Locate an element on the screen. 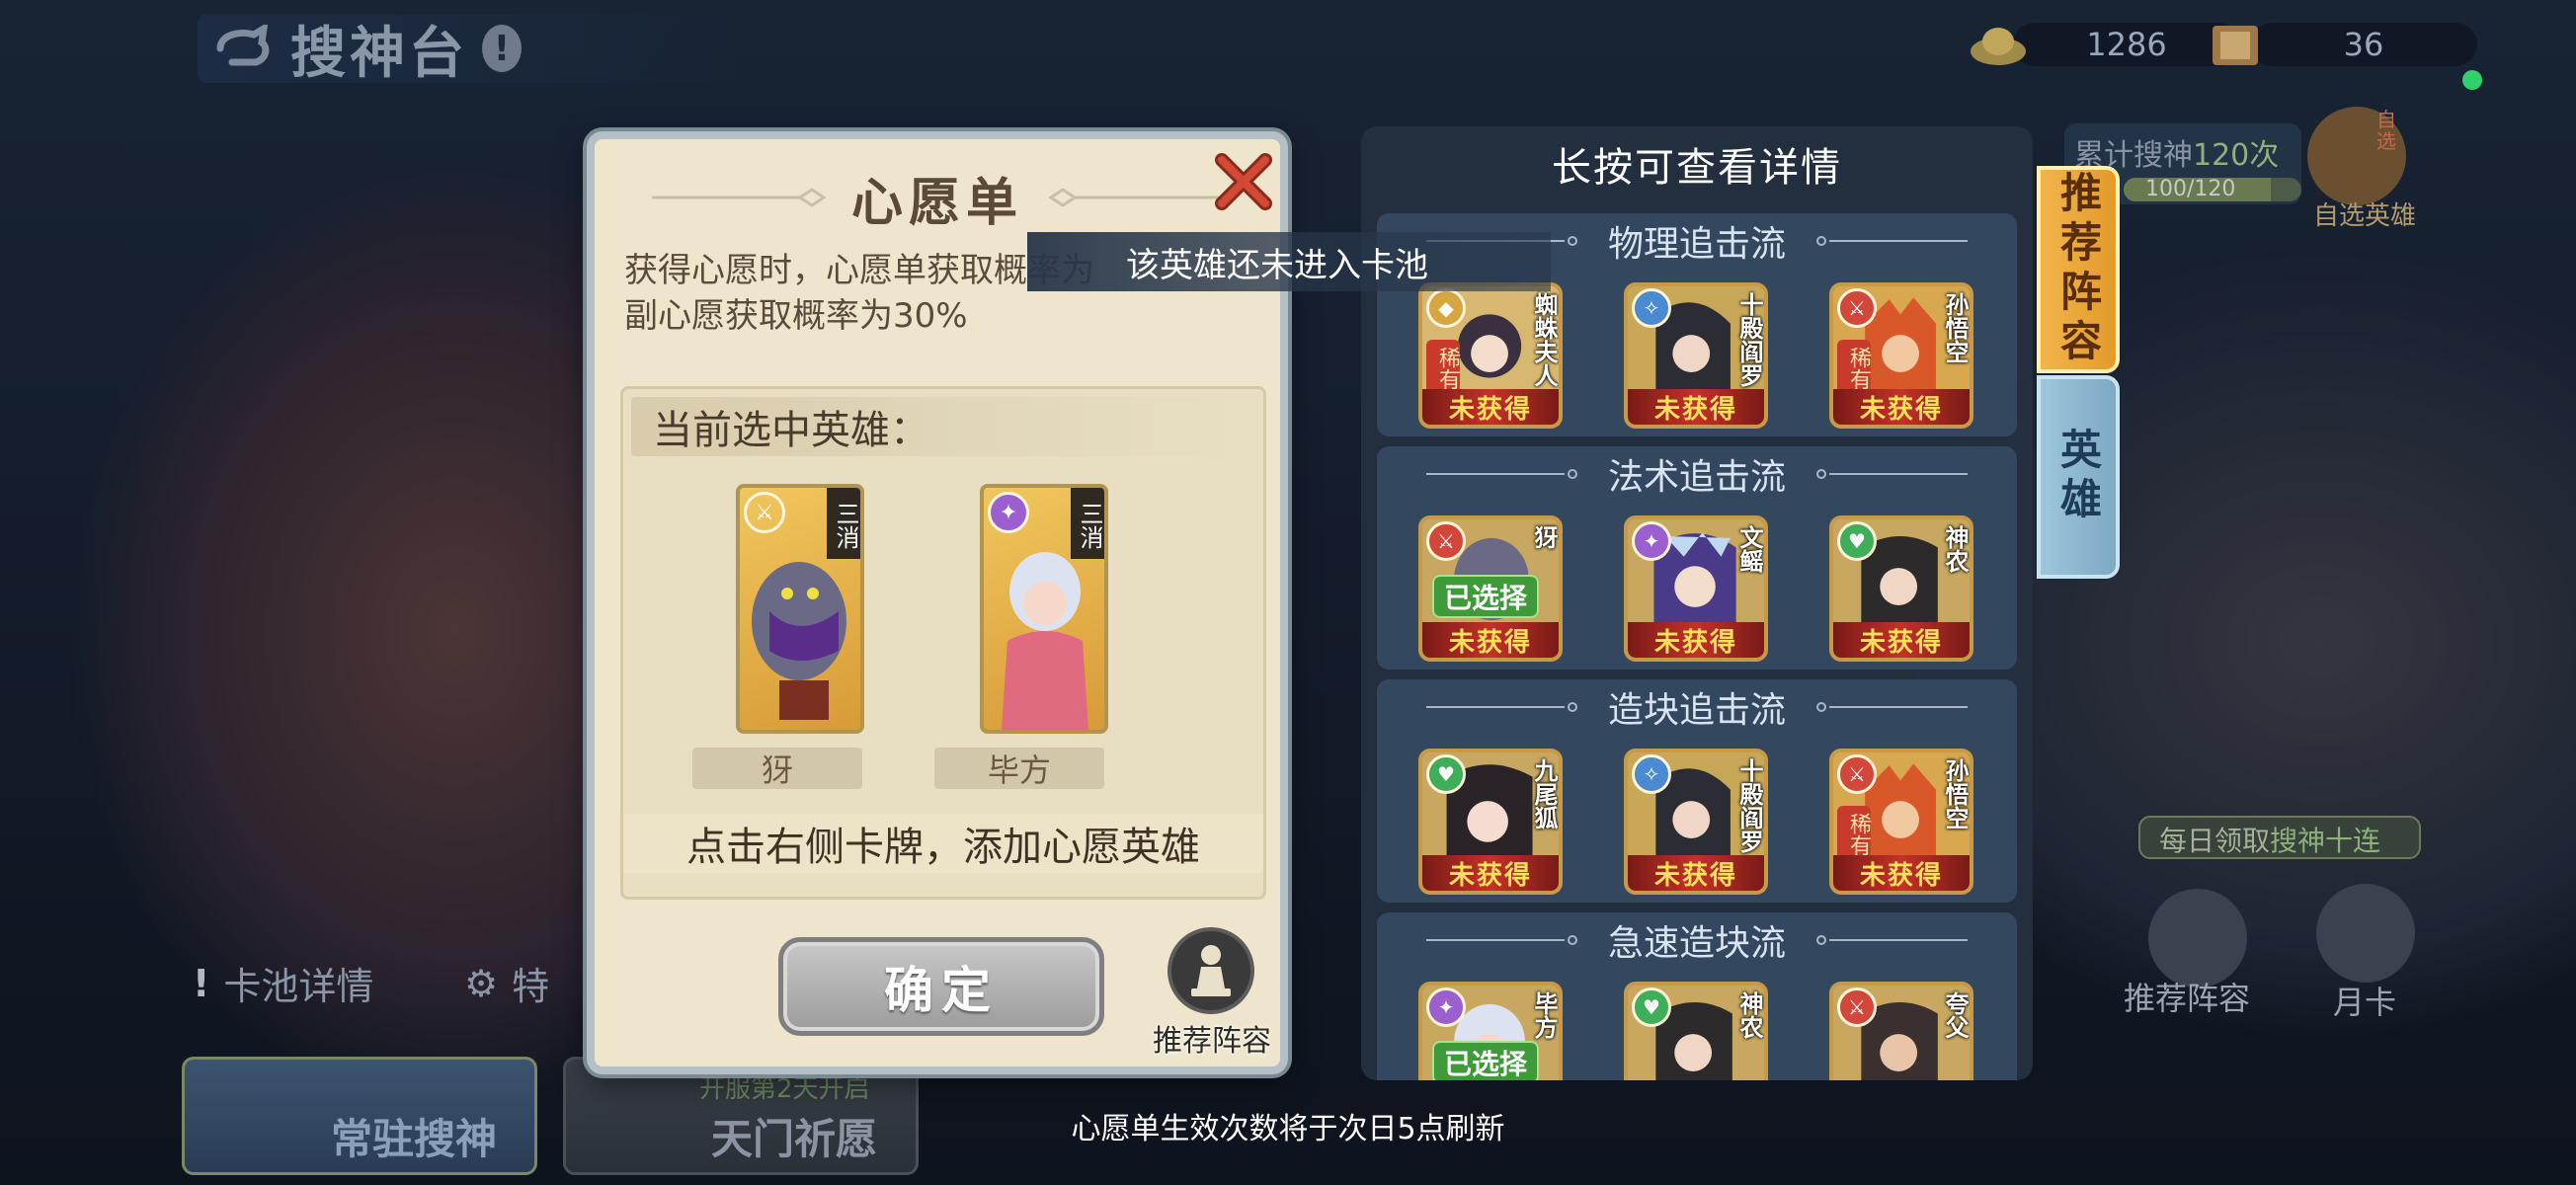 This screenshot has height=1185, width=2576. wish-panel-title: 心愿单 is located at coordinates (936, 203).